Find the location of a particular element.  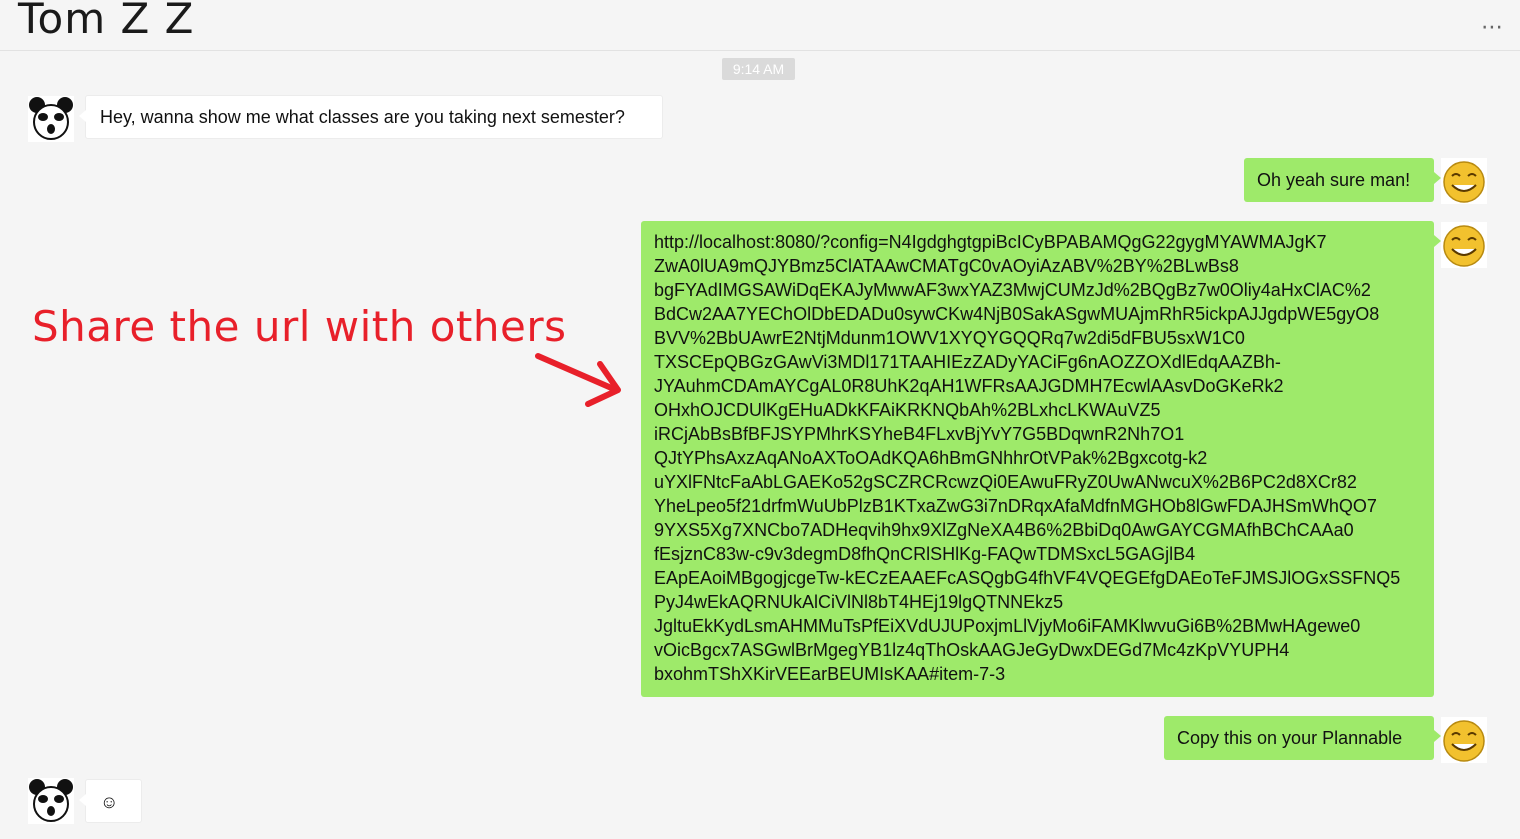

message-text: Copy this on your Plannable is located at coordinates (1290, 738).